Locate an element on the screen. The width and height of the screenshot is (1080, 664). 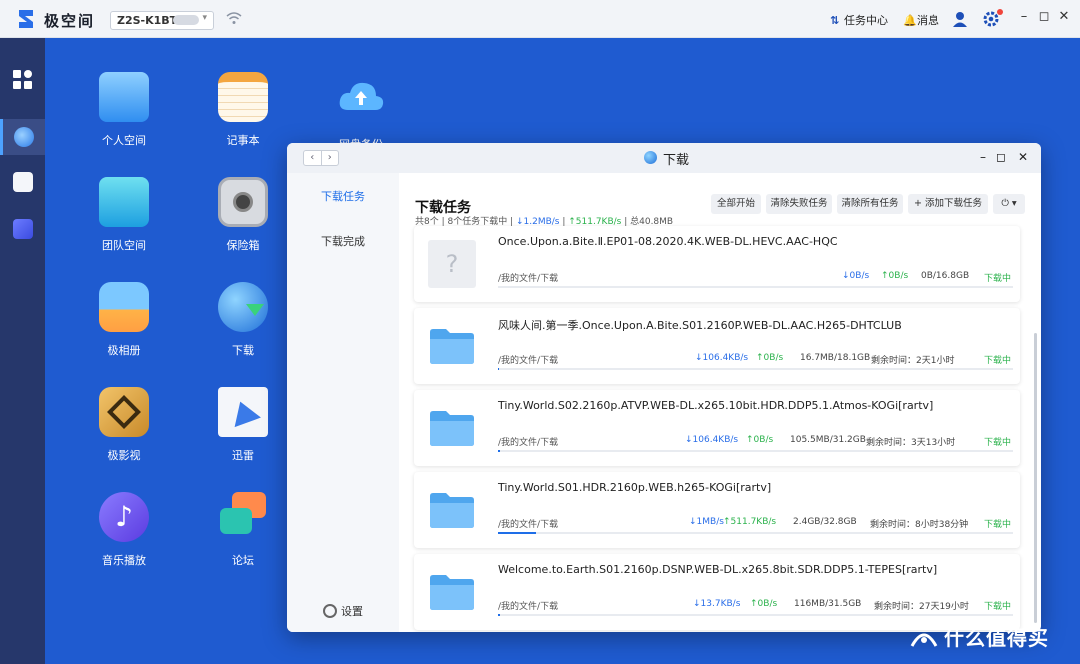
close-icon: ✕ is located at coordinates (1064, 16).